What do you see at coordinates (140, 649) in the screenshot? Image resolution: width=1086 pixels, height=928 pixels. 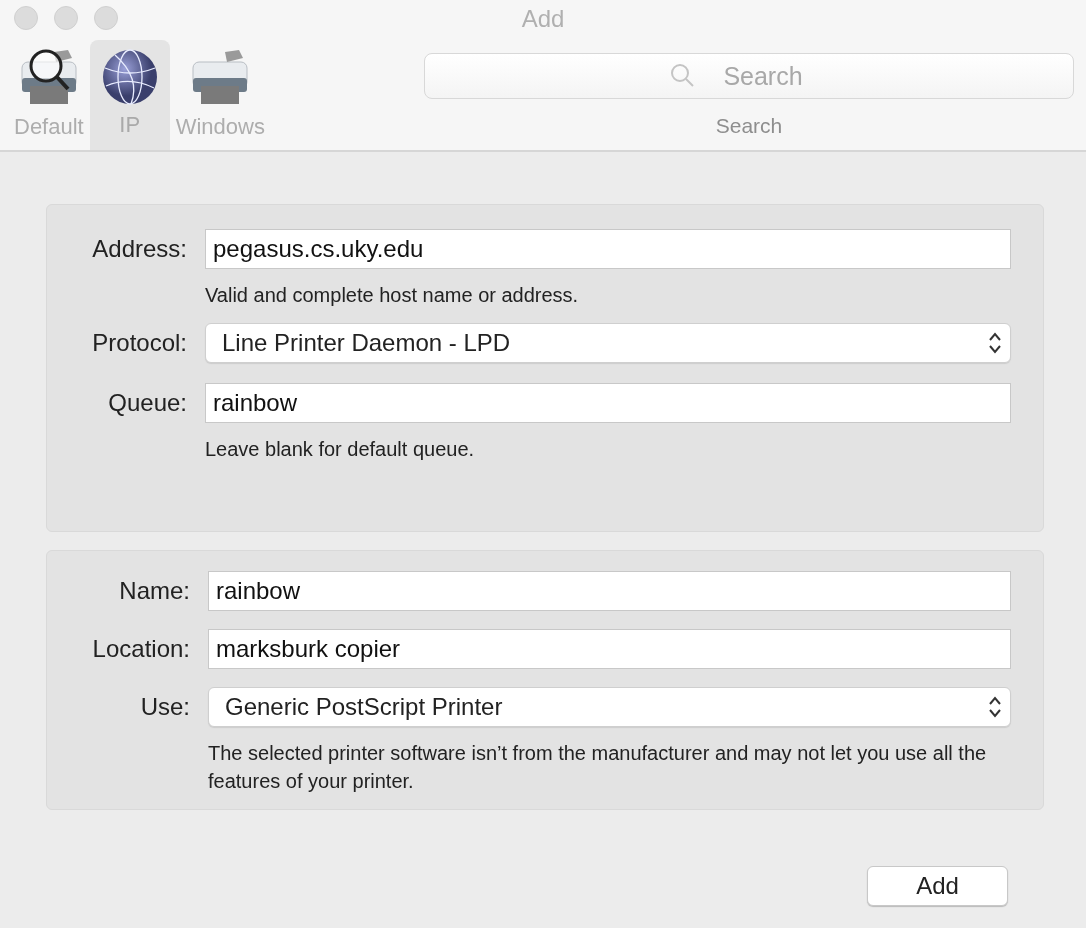 I see `field-label: Location:` at bounding box center [140, 649].